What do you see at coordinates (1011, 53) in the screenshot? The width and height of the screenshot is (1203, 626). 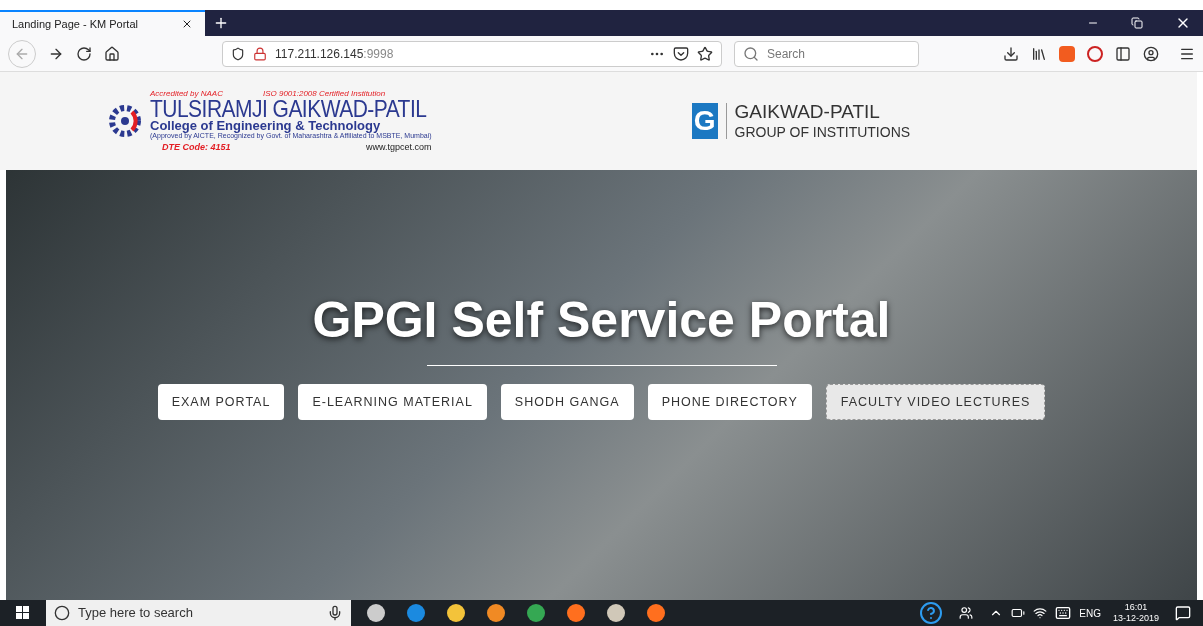 I see `download-icon` at bounding box center [1011, 53].